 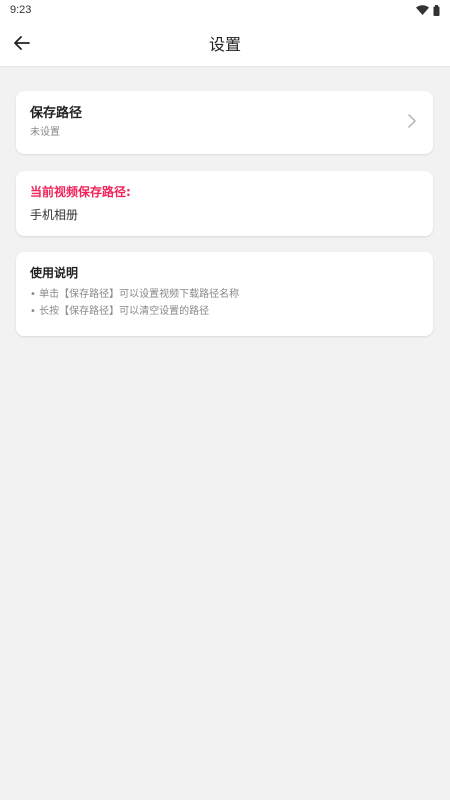 I want to click on status-bar: 9:23, so click(x=225, y=10).